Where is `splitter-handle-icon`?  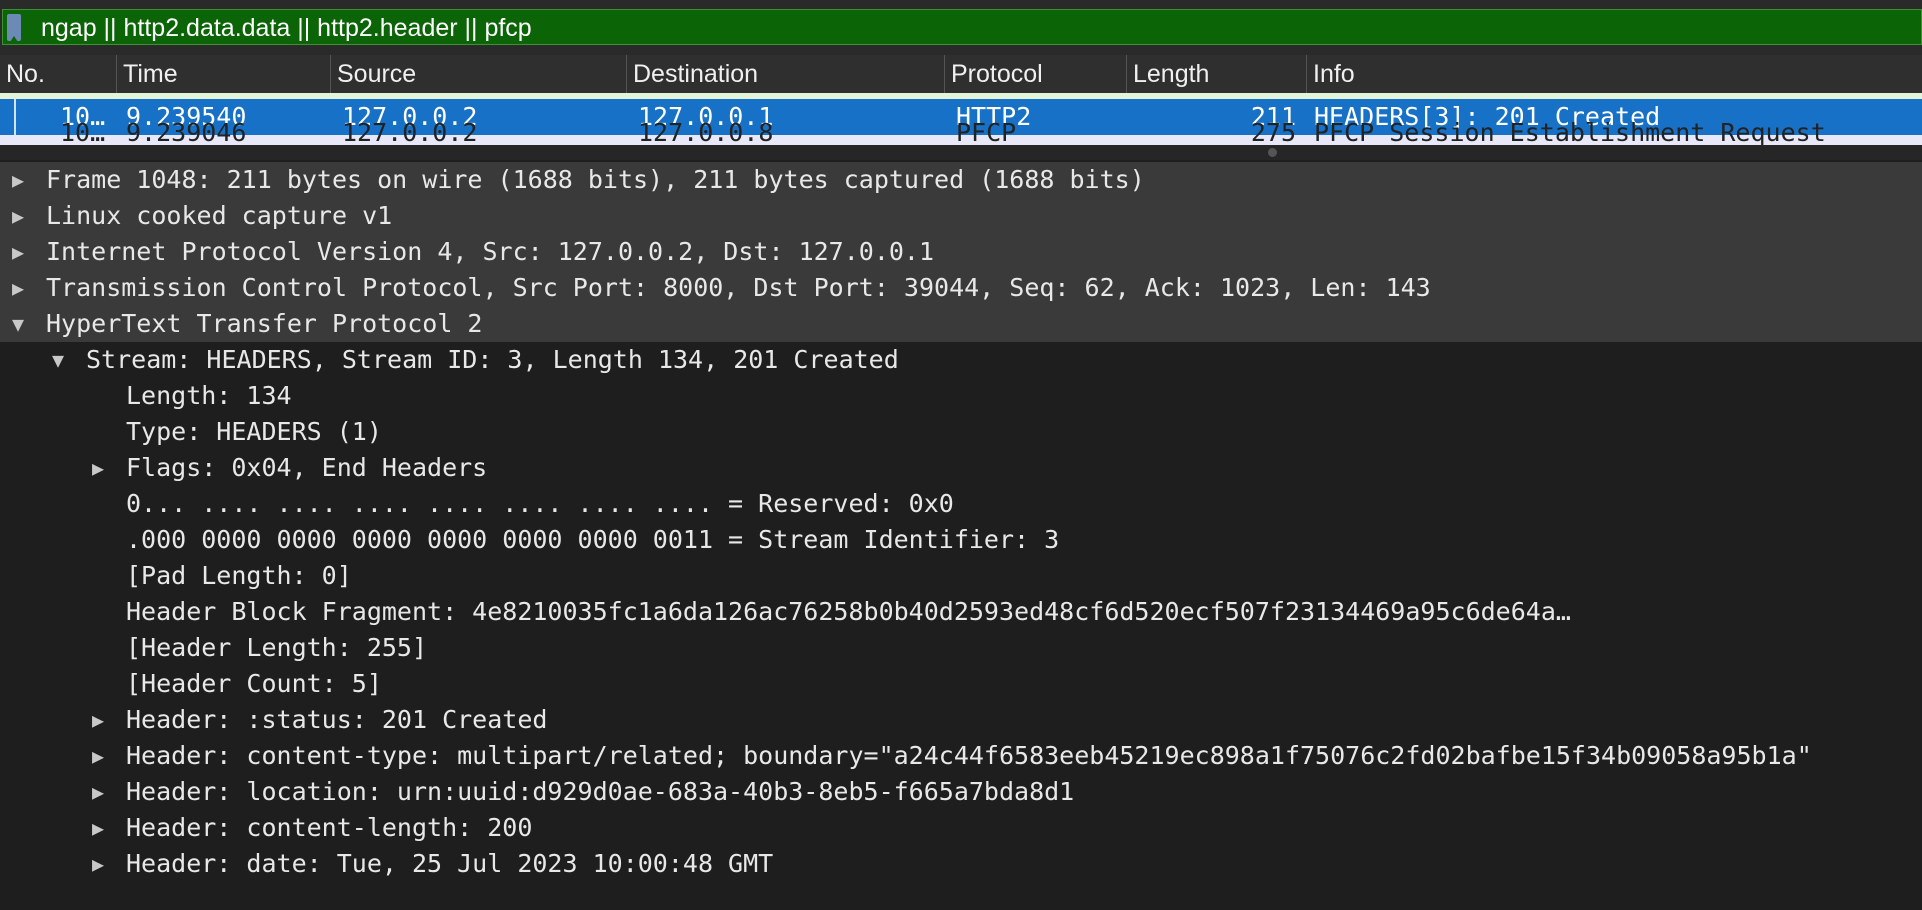
splitter-handle-icon is located at coordinates (1272, 152).